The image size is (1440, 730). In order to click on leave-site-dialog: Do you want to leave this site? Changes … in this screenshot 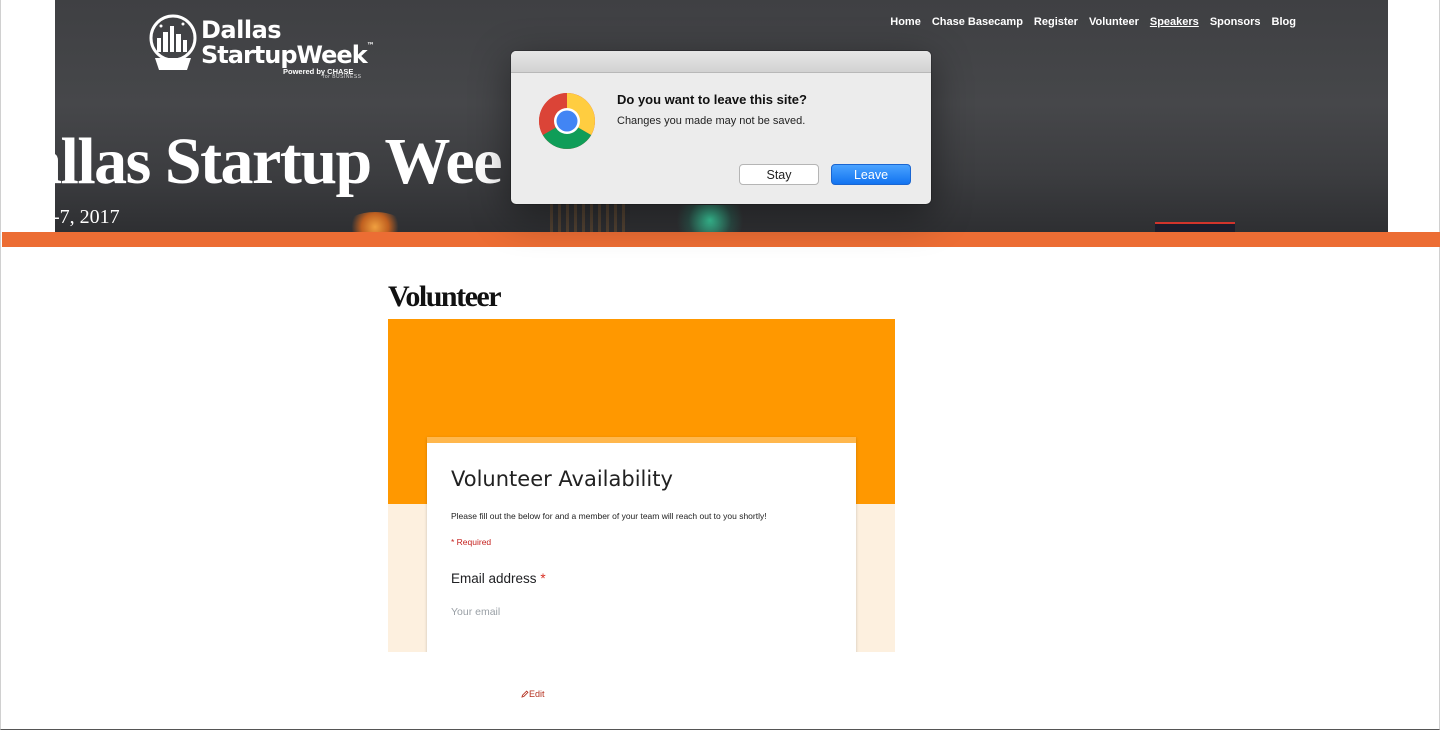, I will do `click(721, 127)`.